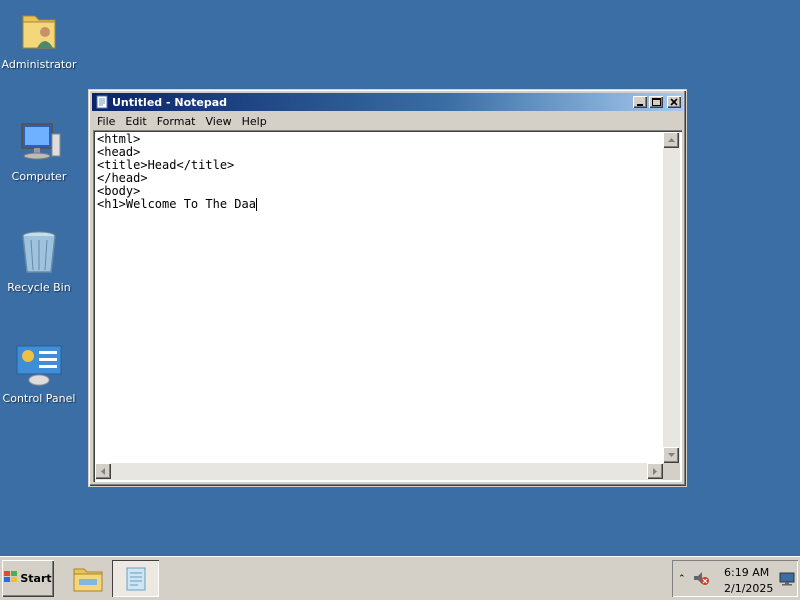 This screenshot has width=800, height=600. Describe the element at coordinates (11, 578) in the screenshot. I see `windows-logo-icon` at that location.